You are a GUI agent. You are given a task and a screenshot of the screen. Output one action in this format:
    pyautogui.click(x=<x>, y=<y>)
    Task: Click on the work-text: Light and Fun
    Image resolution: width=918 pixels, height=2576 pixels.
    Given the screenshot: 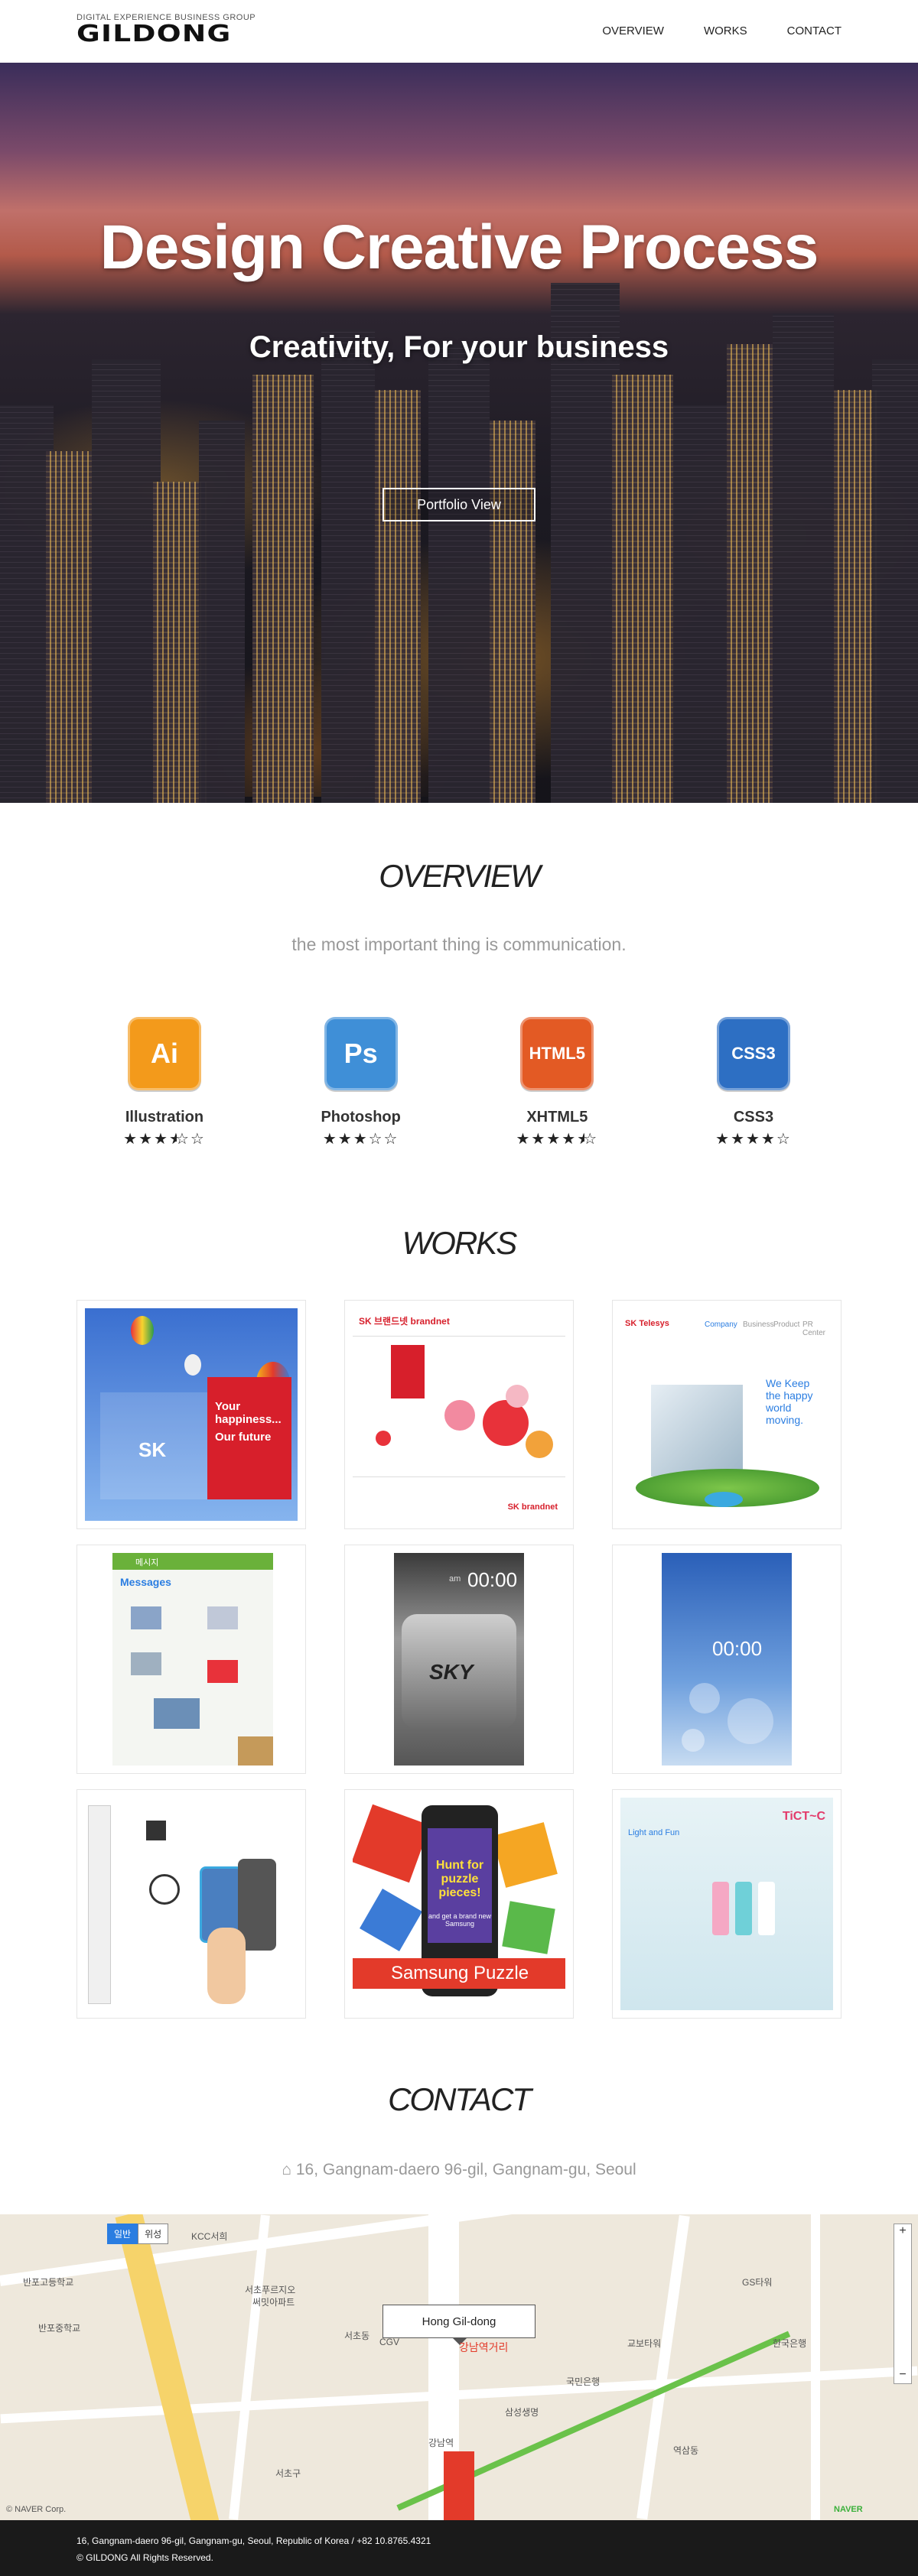 What is the action you would take?
    pyautogui.click(x=654, y=1833)
    